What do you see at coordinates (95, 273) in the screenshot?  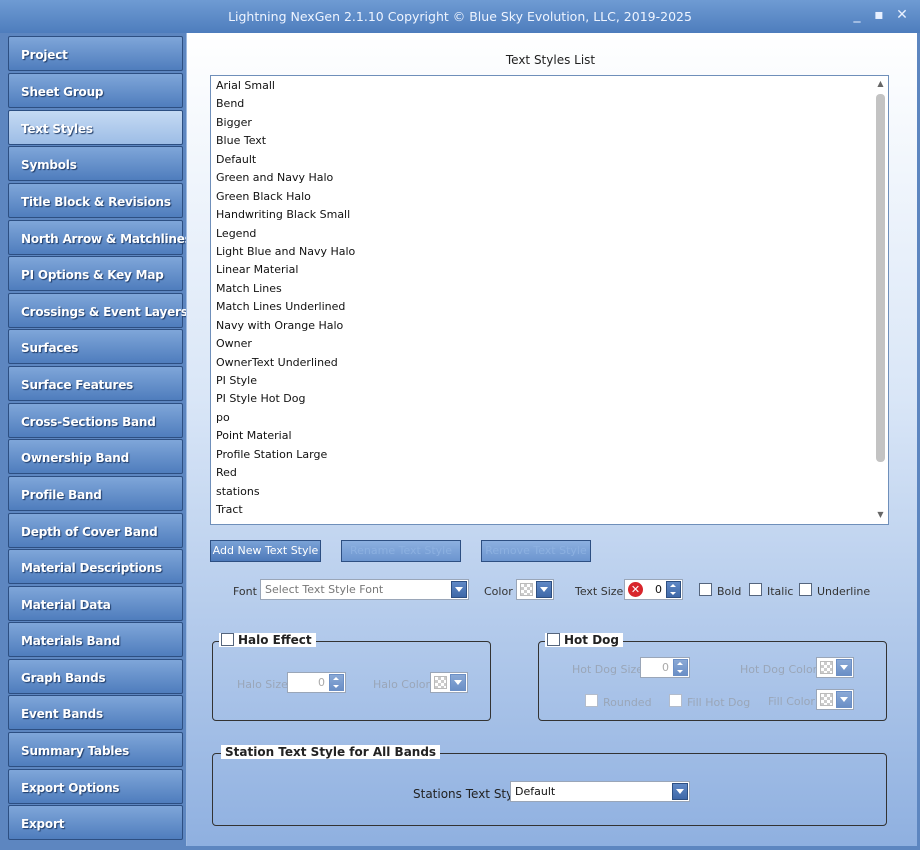 I see `sidebar-item-pi-options: PI Options & Key Map` at bounding box center [95, 273].